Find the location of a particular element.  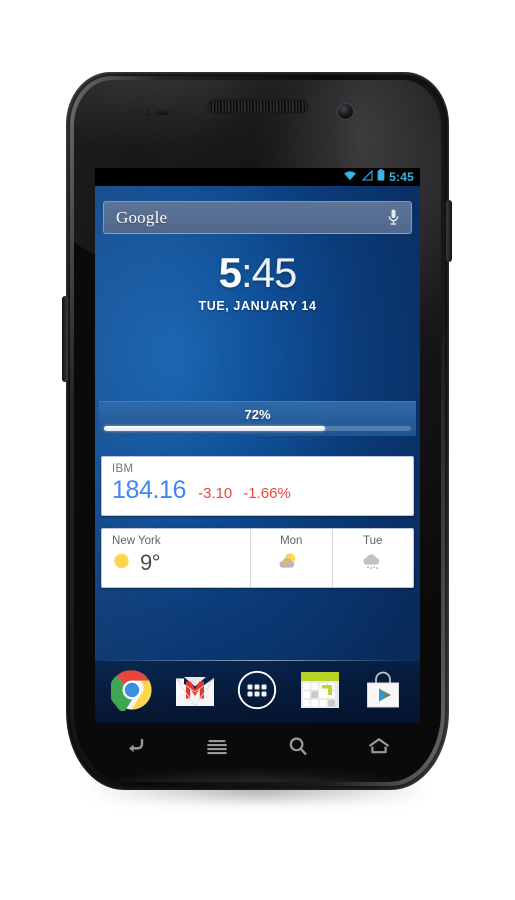

search-icon is located at coordinates (298, 748).